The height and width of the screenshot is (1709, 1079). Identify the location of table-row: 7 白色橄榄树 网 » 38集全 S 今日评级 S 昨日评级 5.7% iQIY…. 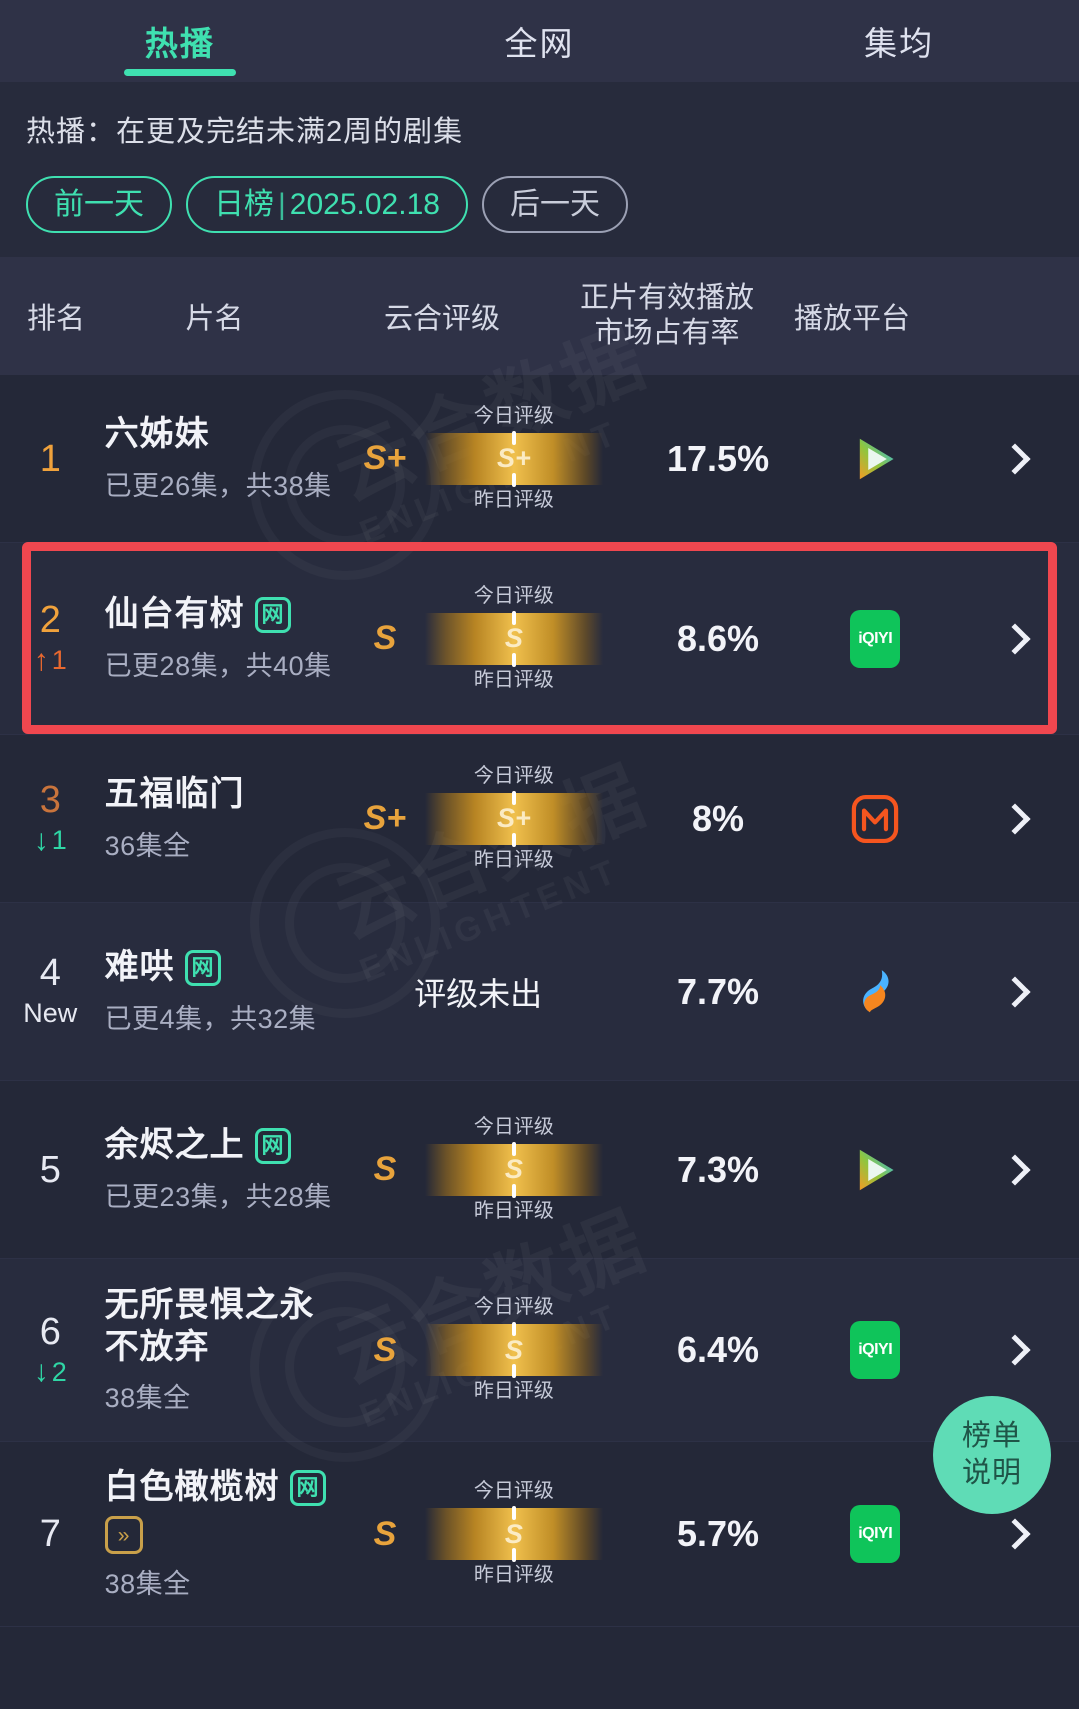
(539, 1534).